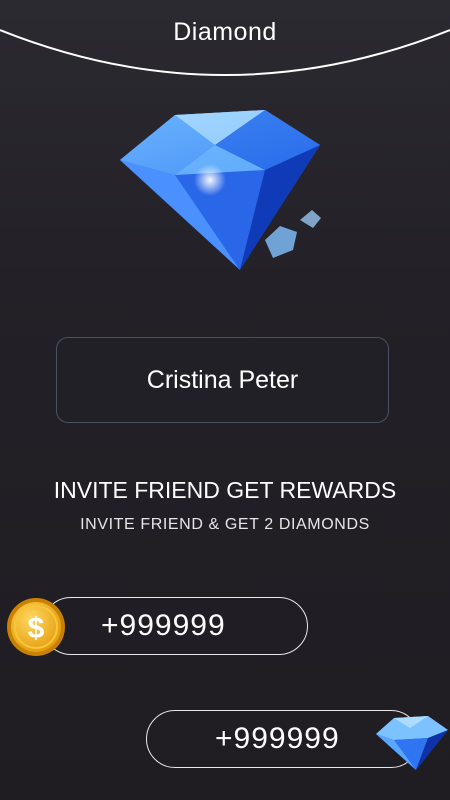 The height and width of the screenshot is (800, 450). Describe the element at coordinates (225, 32) in the screenshot. I see `page-title: Diamond` at that location.